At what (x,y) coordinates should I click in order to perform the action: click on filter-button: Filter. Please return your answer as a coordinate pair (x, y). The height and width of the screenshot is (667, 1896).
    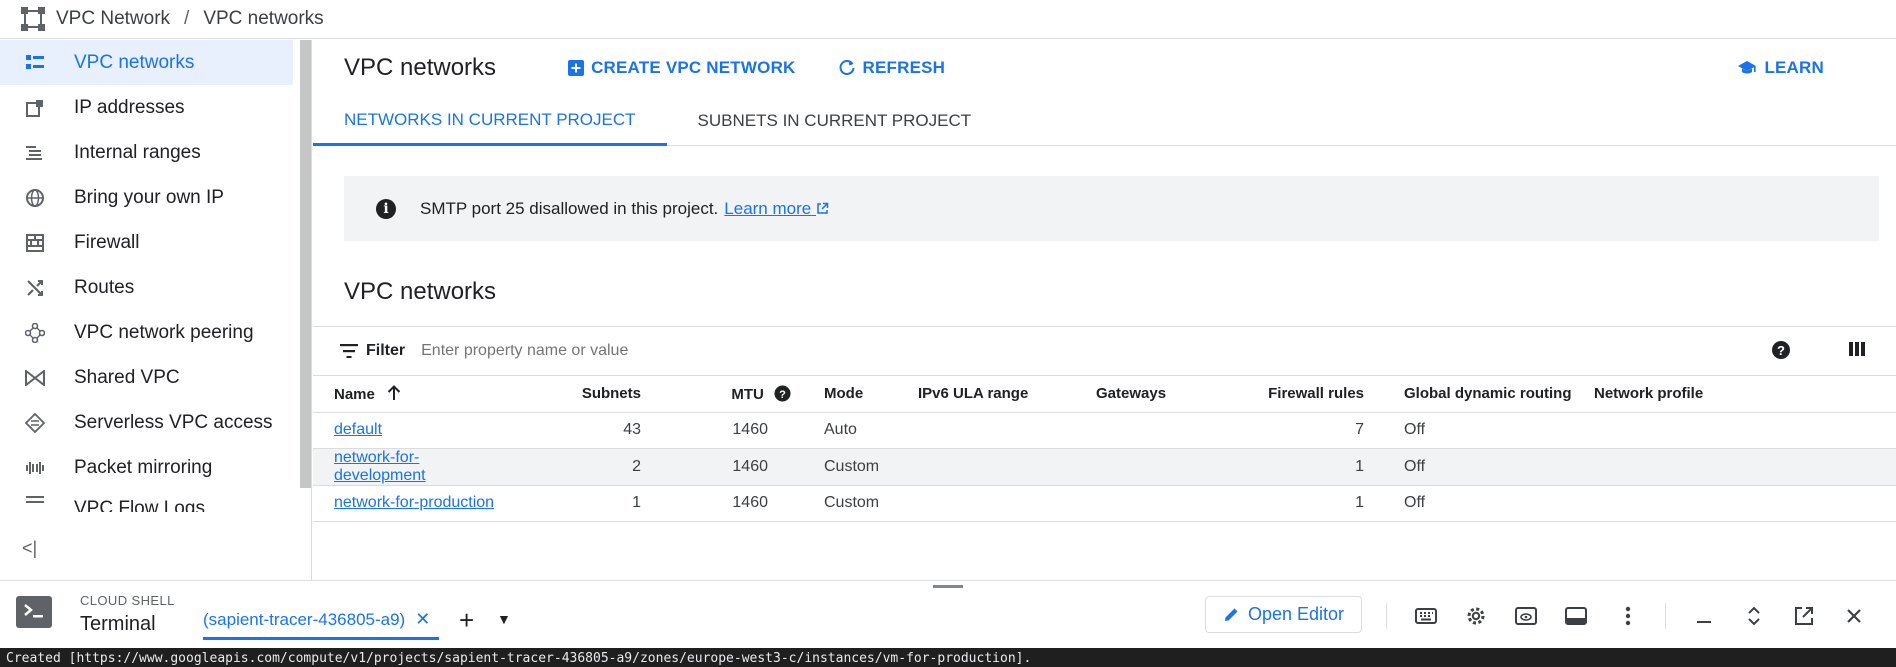
    Looking at the image, I should click on (372, 351).